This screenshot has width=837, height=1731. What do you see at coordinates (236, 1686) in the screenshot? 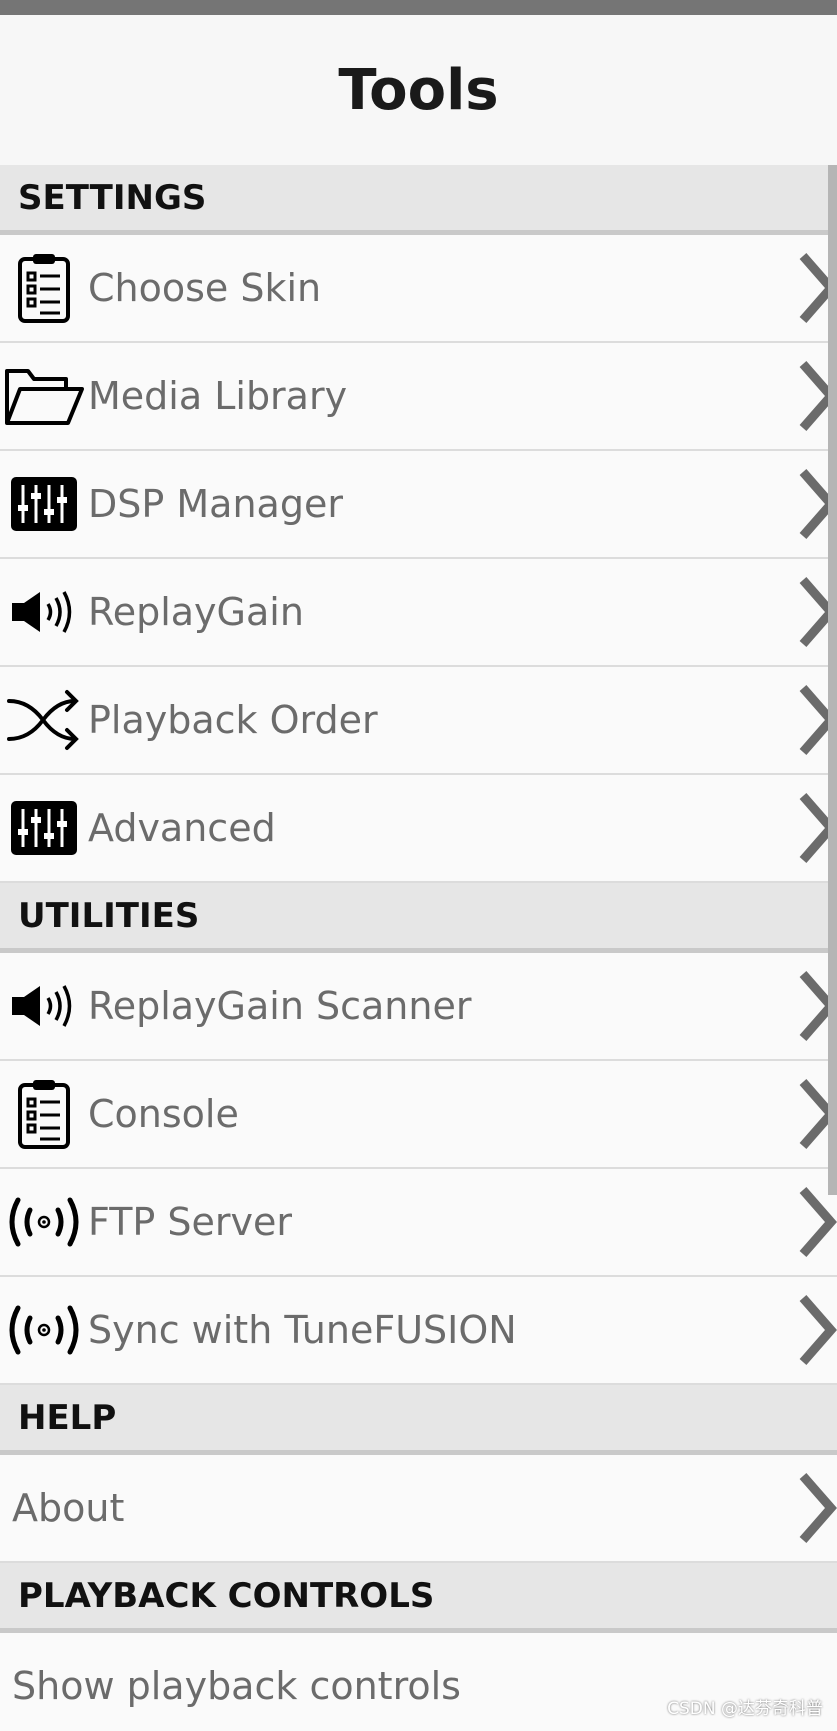
I see `list-item-label: Show playback controls` at bounding box center [236, 1686].